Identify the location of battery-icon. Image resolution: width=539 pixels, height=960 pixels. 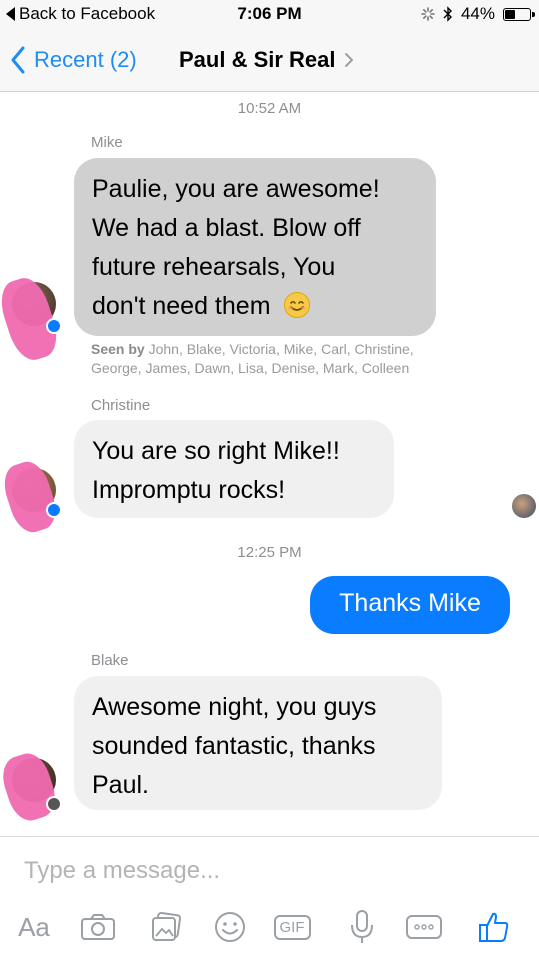
(519, 14).